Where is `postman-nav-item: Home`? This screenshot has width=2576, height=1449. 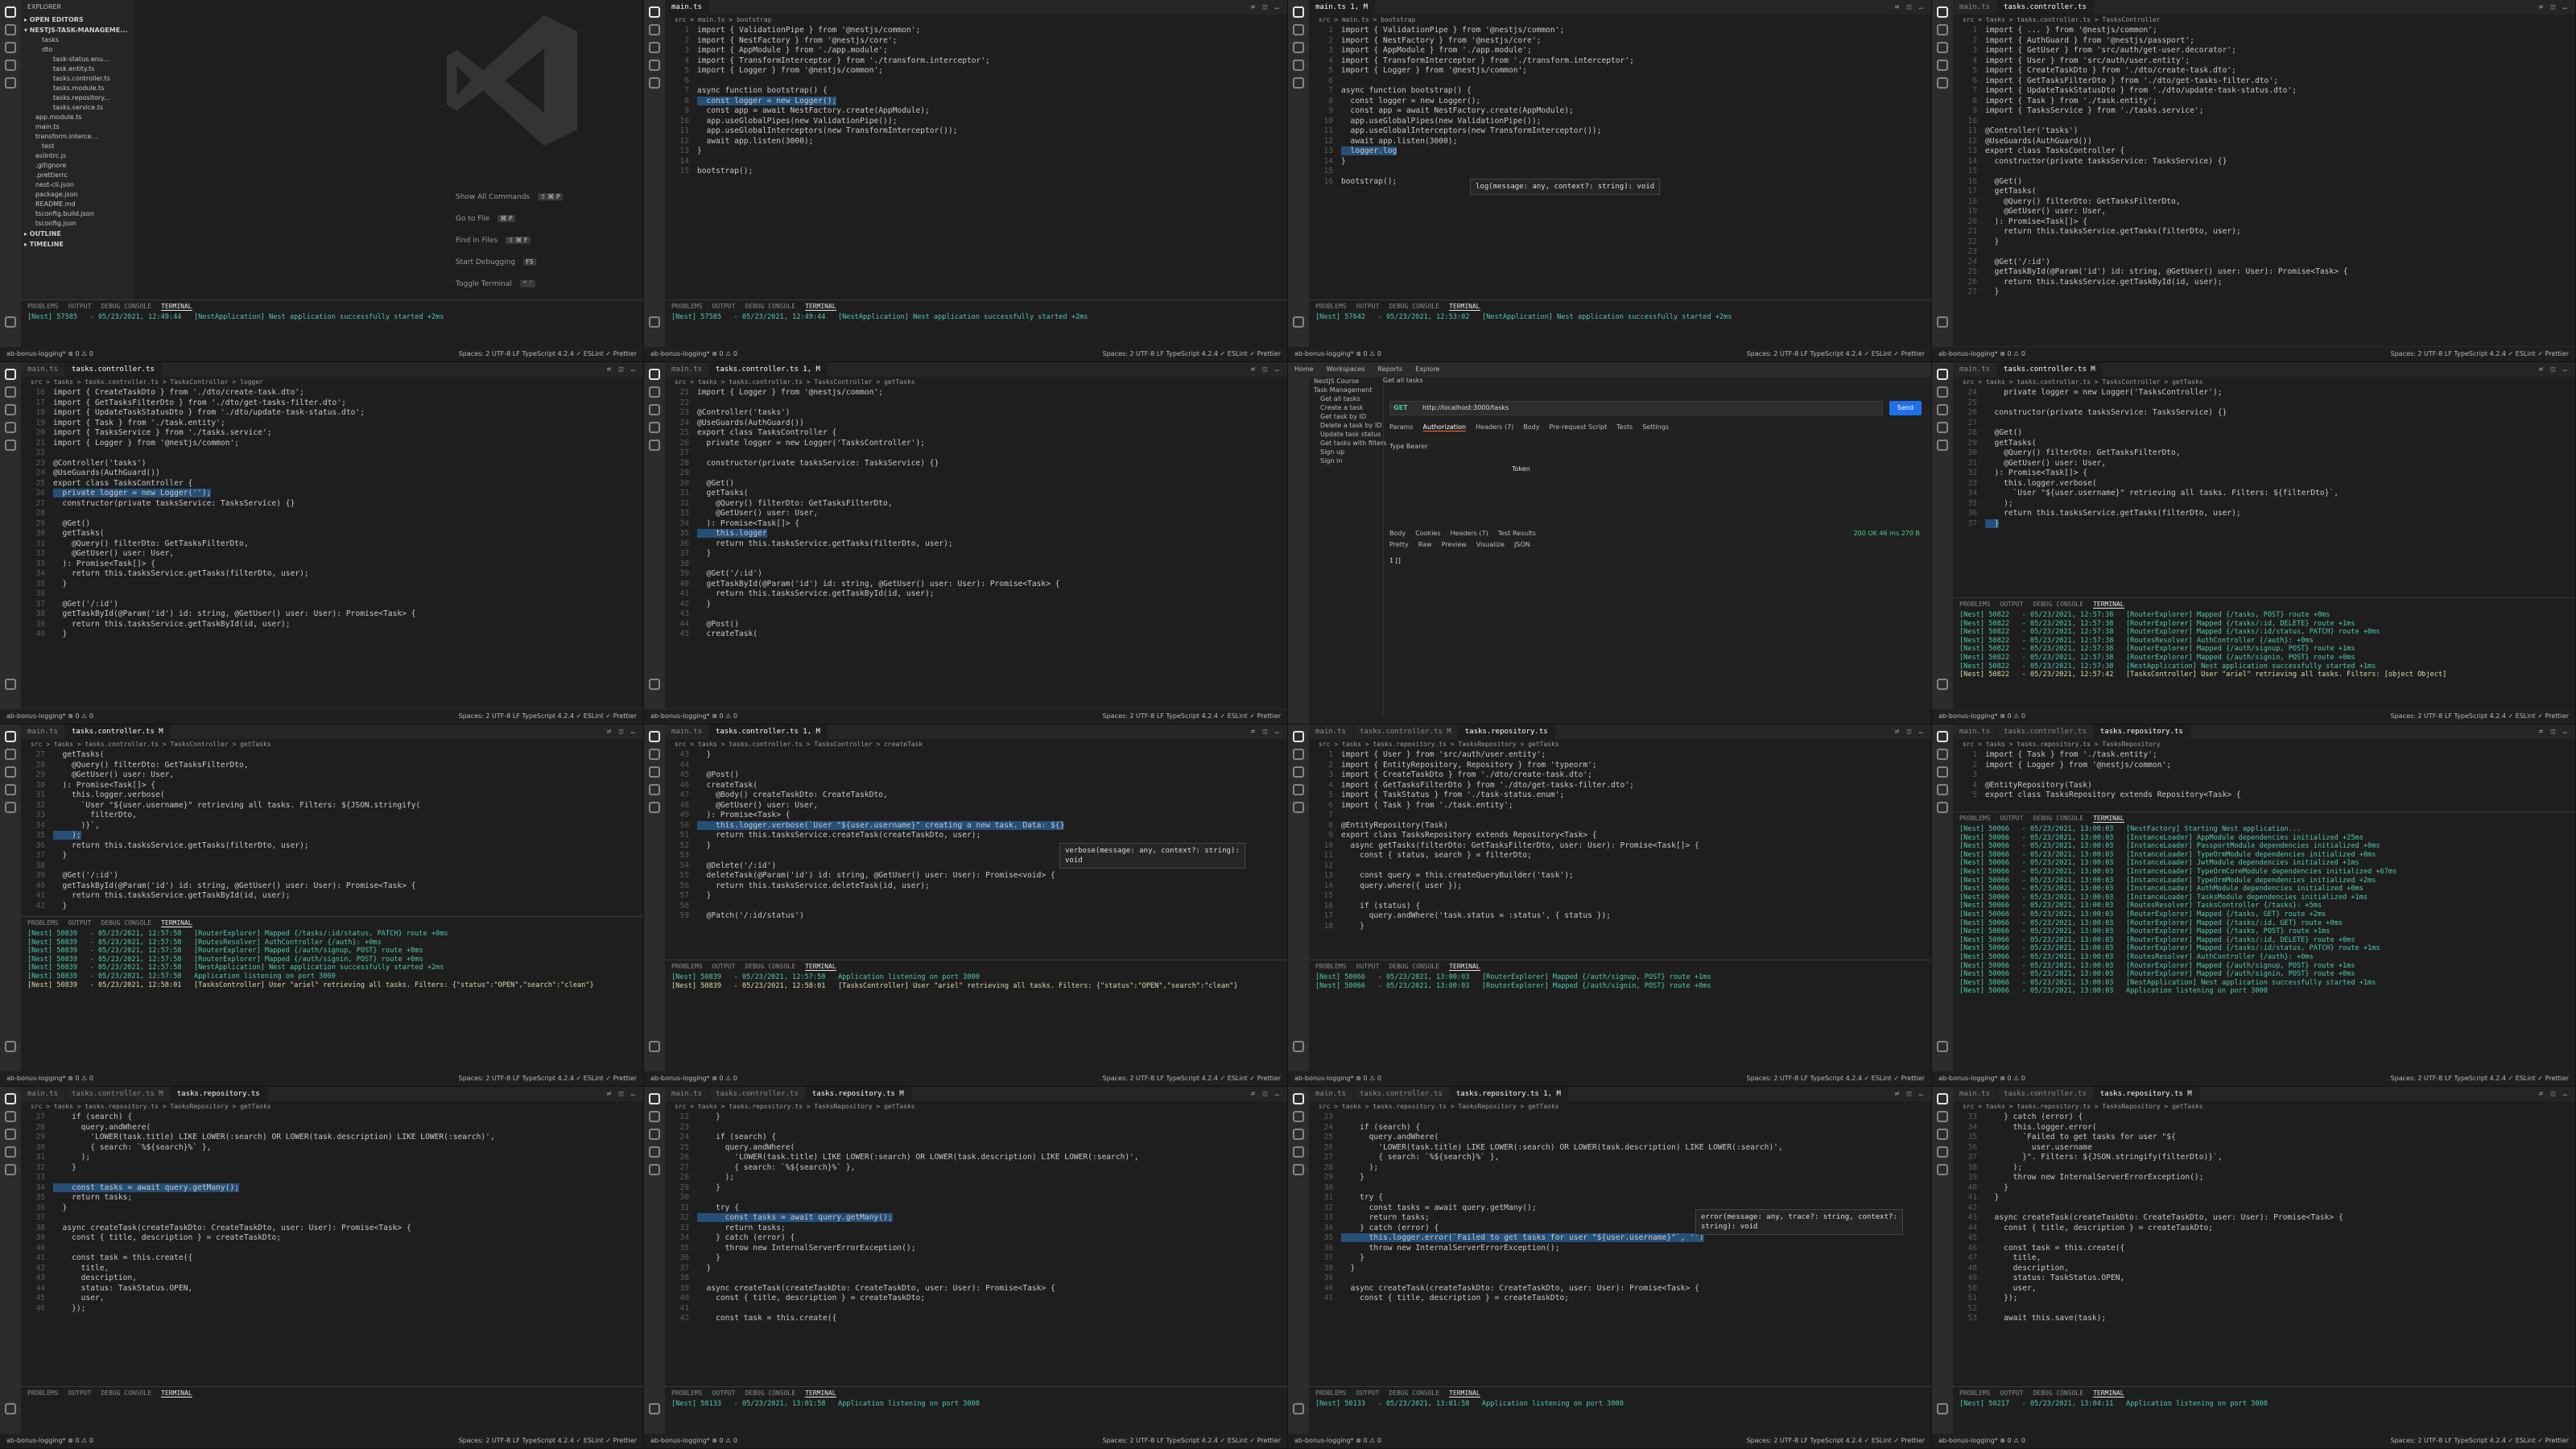 postman-nav-item: Home is located at coordinates (1304, 369).